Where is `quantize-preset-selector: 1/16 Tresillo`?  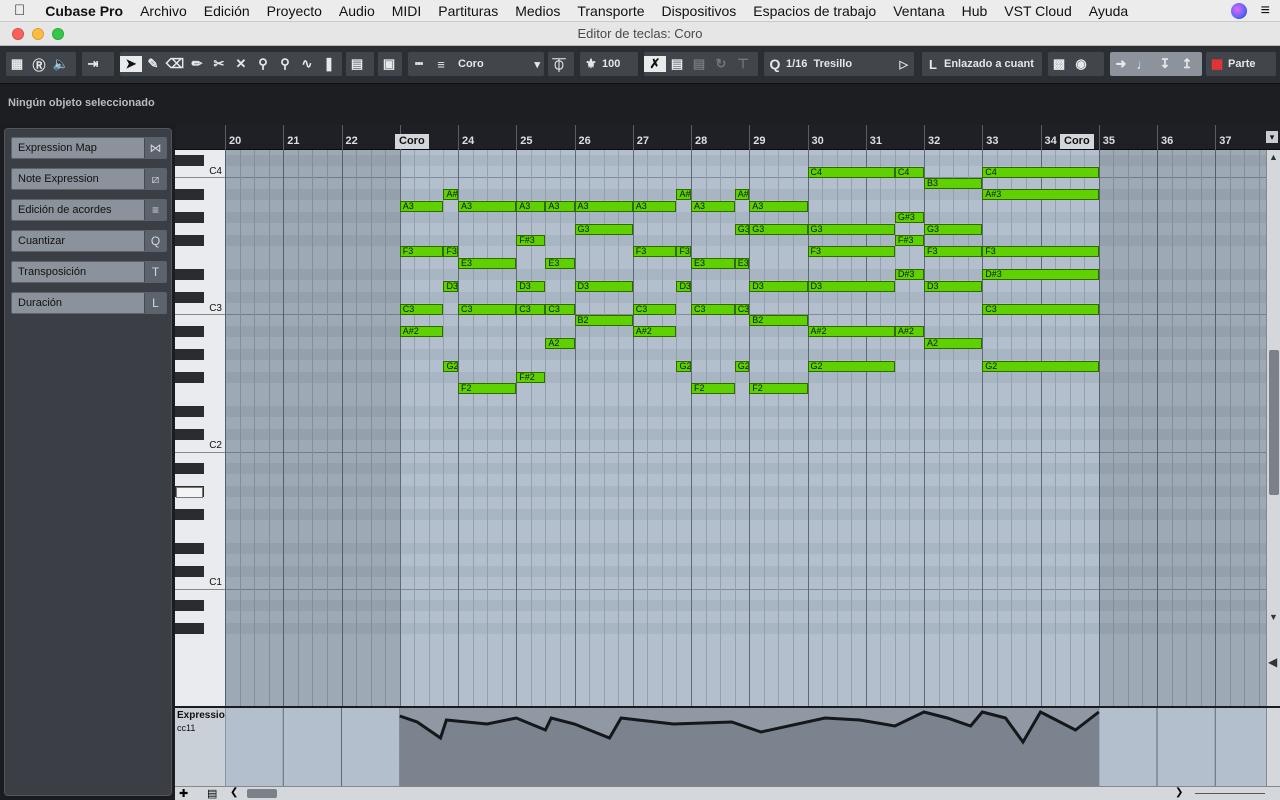 quantize-preset-selector: 1/16 Tresillo is located at coordinates (843, 64).